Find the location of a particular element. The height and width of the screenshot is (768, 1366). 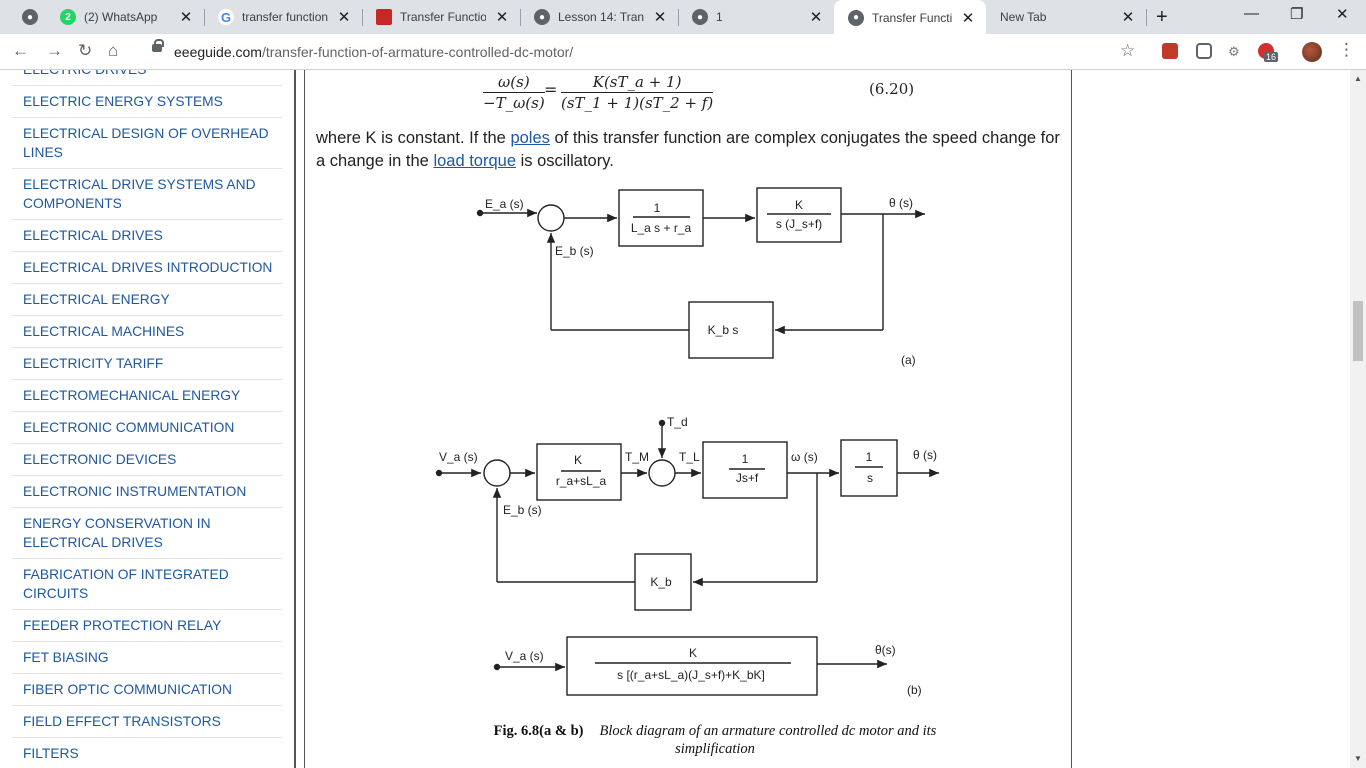

equation-rhs-denominator: (sT_1 + 1)(sT_2 + f) is located at coordinates (637, 103).